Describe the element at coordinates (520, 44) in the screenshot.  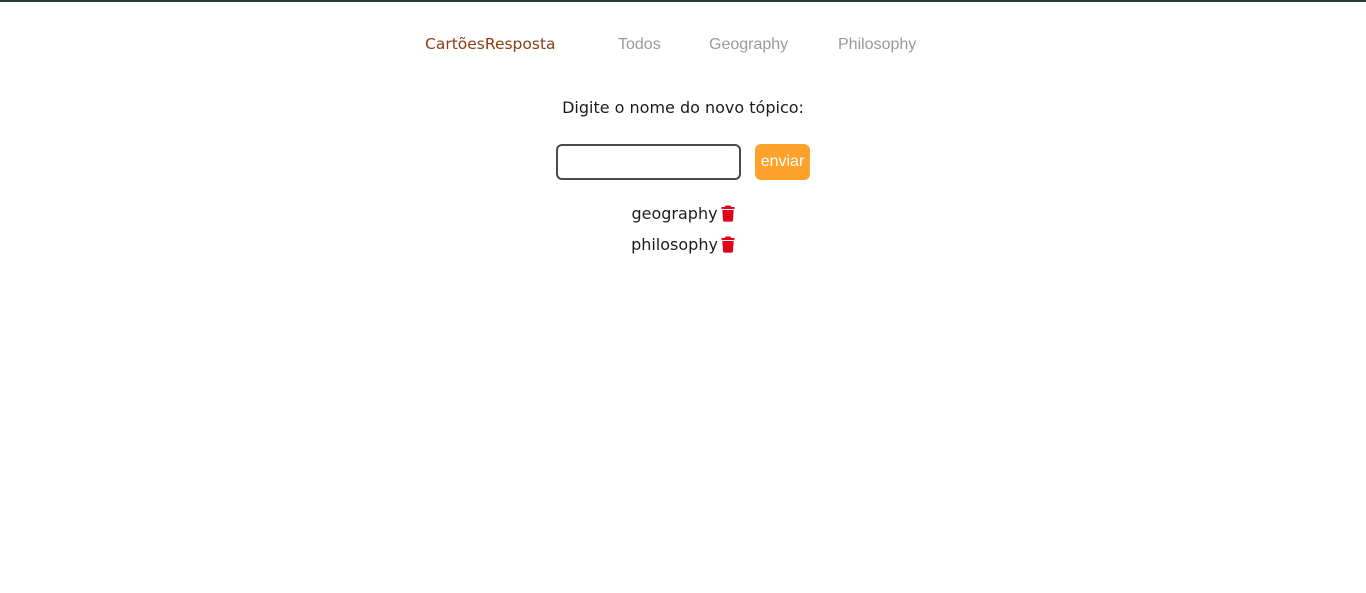
I see `brand-part-2: Resposta` at that location.